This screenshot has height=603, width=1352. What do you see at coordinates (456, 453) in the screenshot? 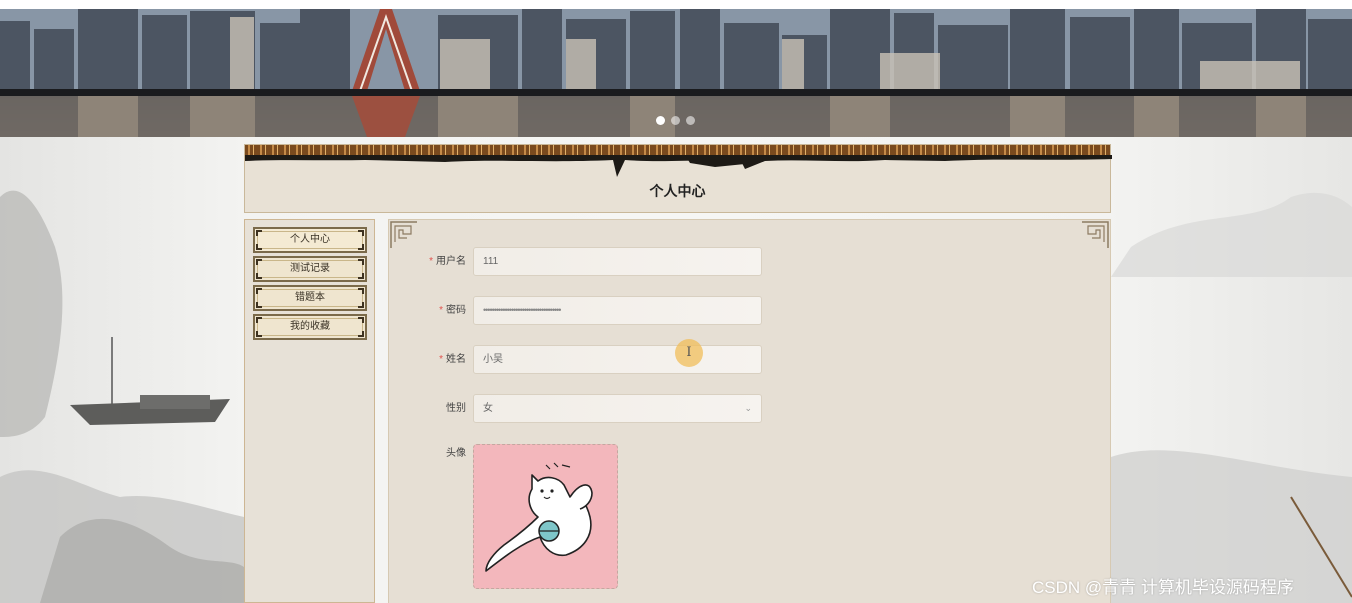
I see `avatar-label: 头像` at bounding box center [456, 453].